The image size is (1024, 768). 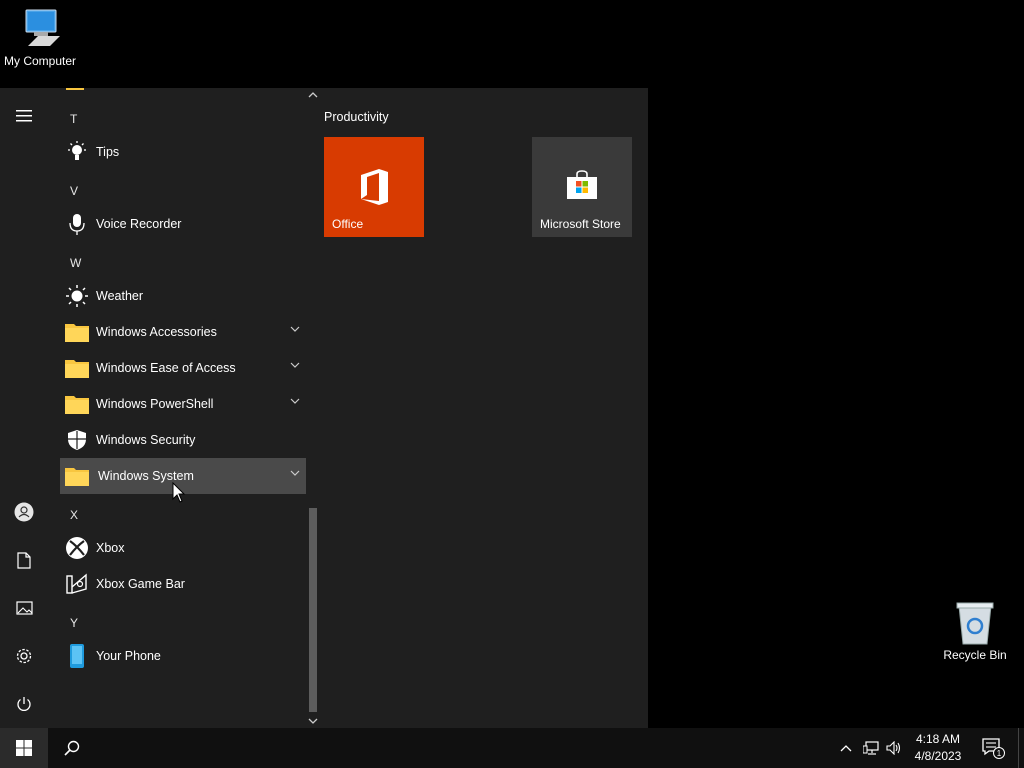 What do you see at coordinates (42, 27) in the screenshot?
I see `computer-icon` at bounding box center [42, 27].